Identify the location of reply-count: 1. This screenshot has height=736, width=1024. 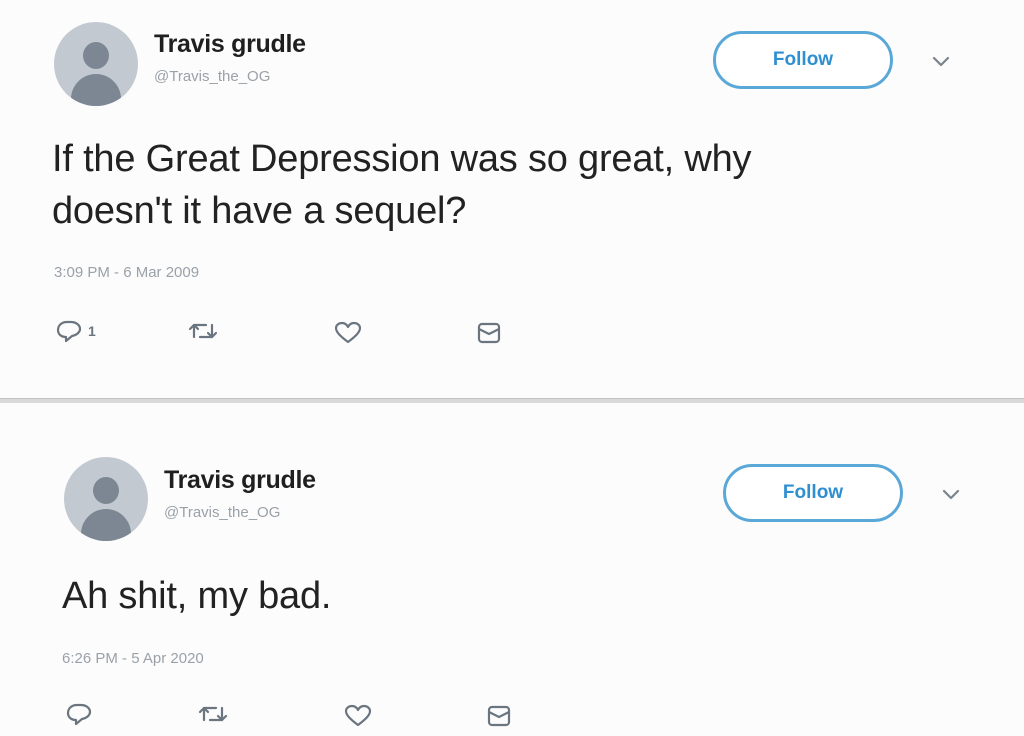
(92, 331).